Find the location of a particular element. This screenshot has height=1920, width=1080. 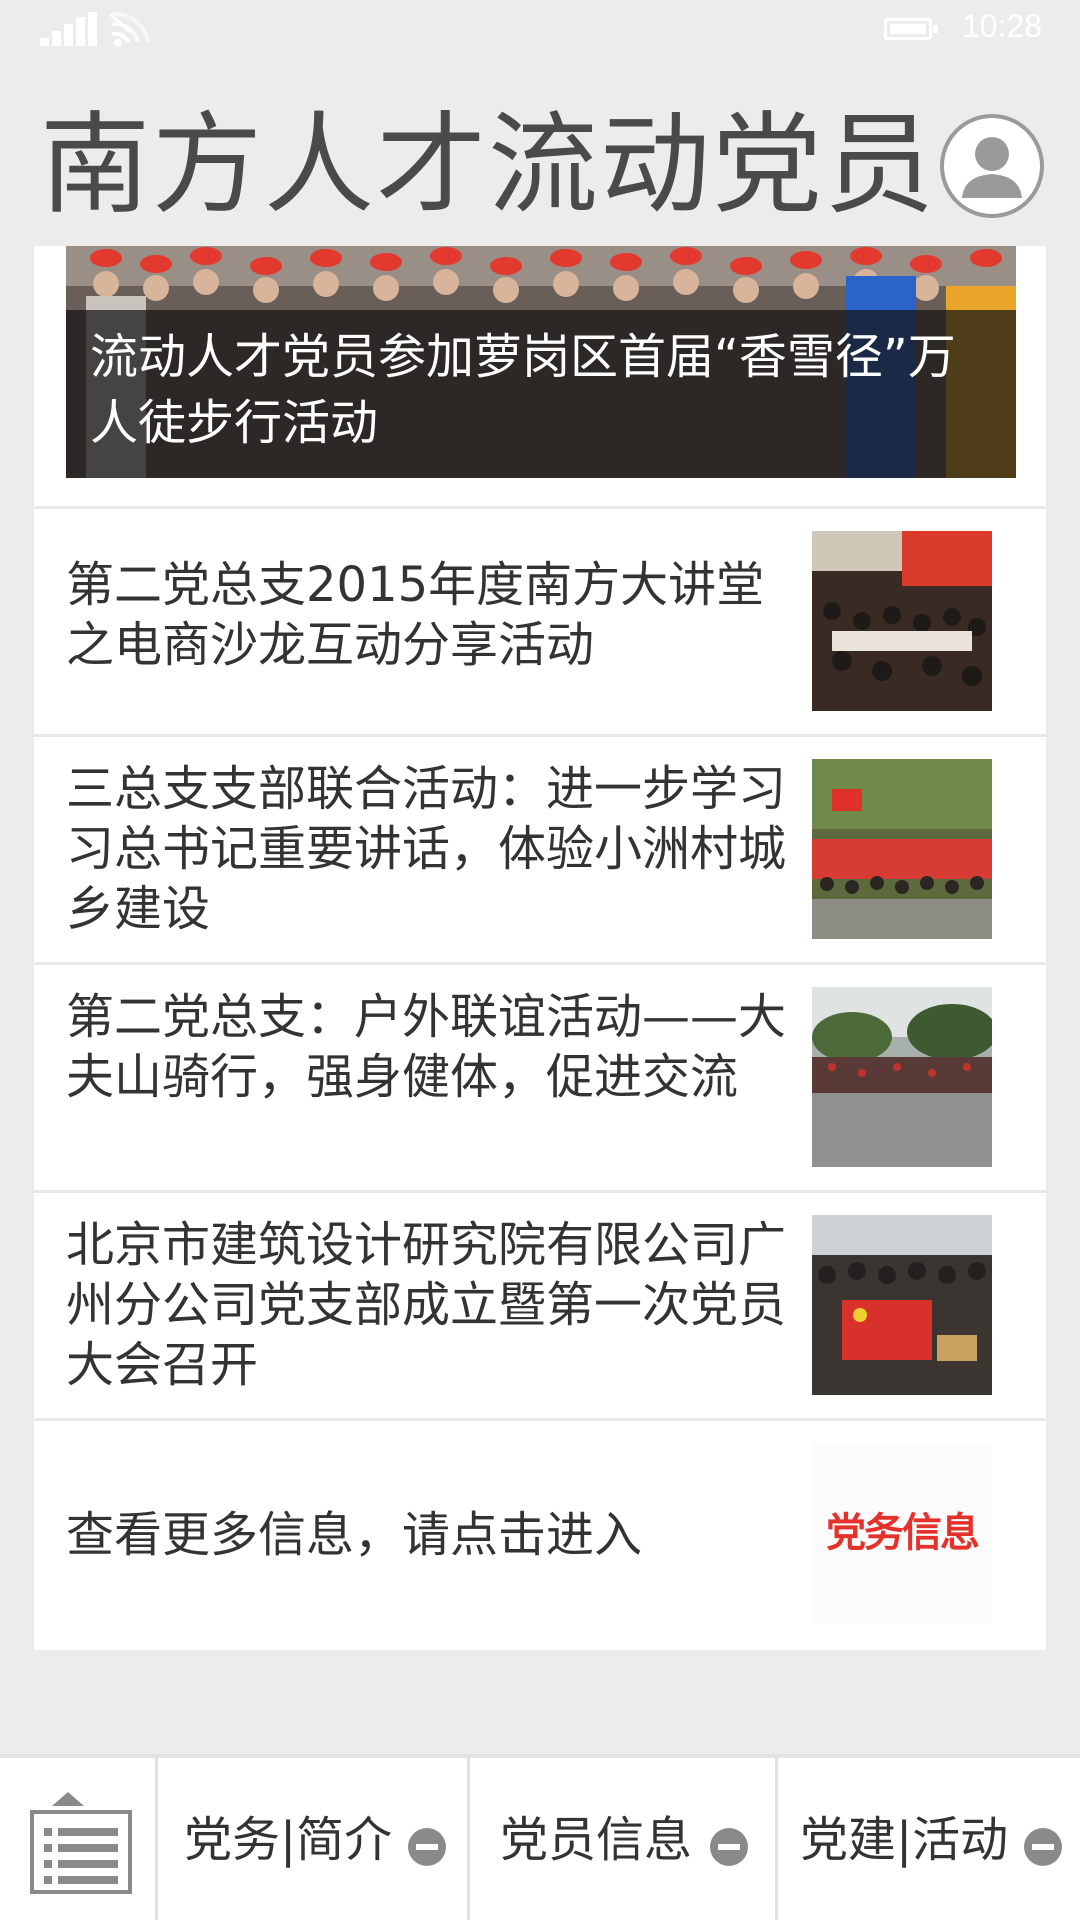

app-title: 南方人才流动党员 is located at coordinates (488, 165).